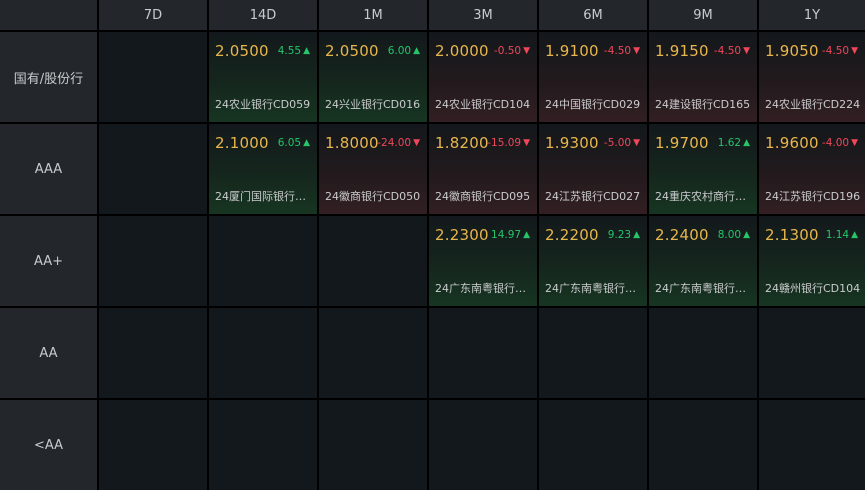 This screenshot has height=490, width=865. I want to click on bond-name: 24农业银行CD104, so click(483, 104).